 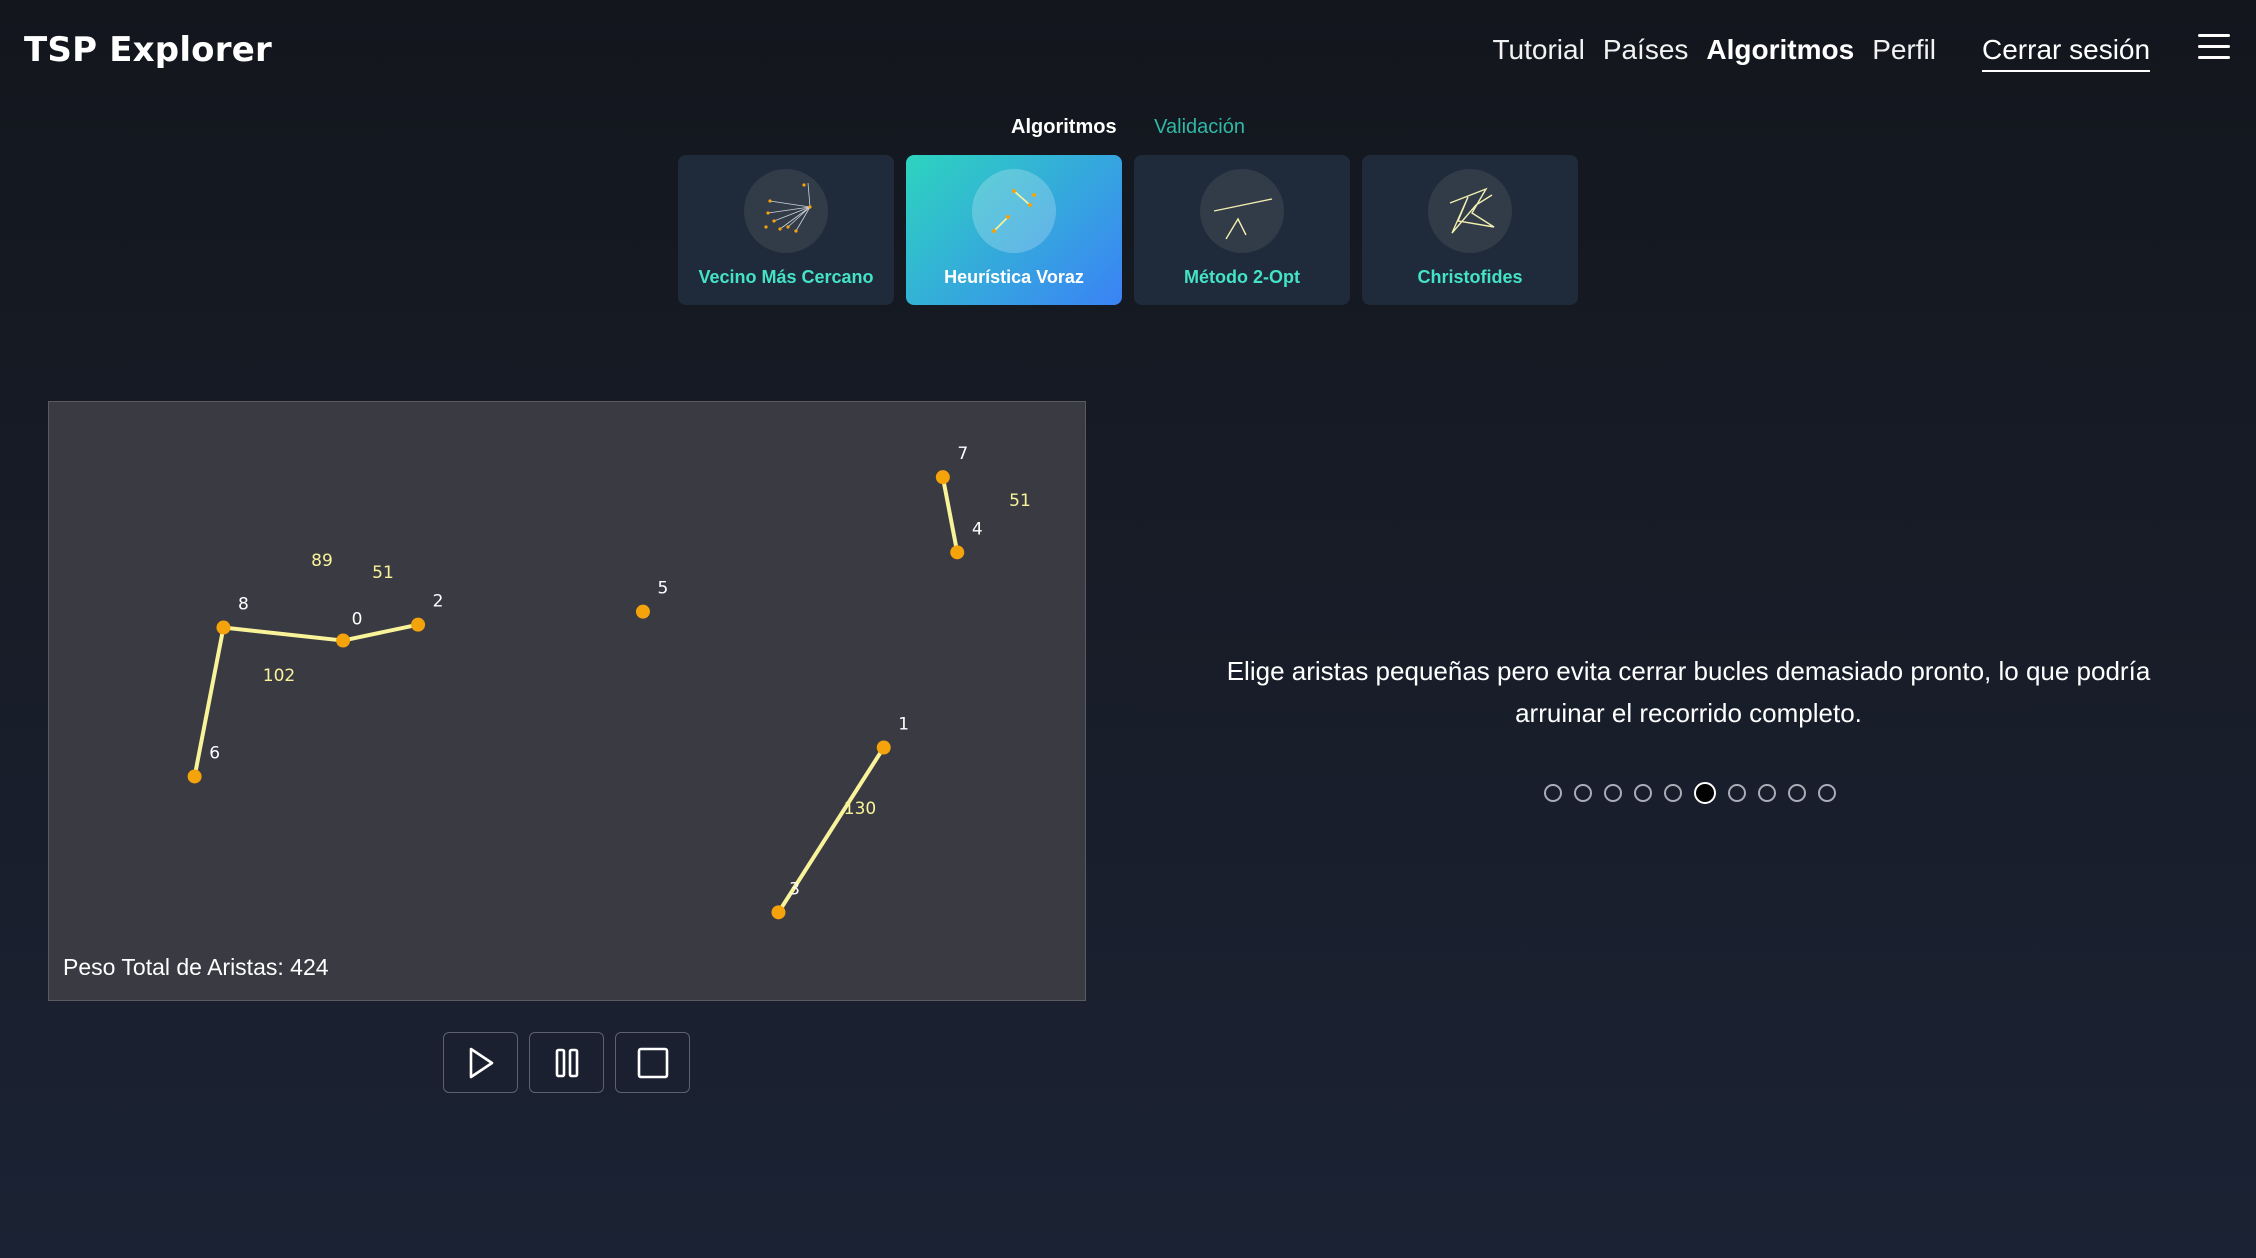 I want to click on christofides-thumbnail, so click(x=1470, y=211).